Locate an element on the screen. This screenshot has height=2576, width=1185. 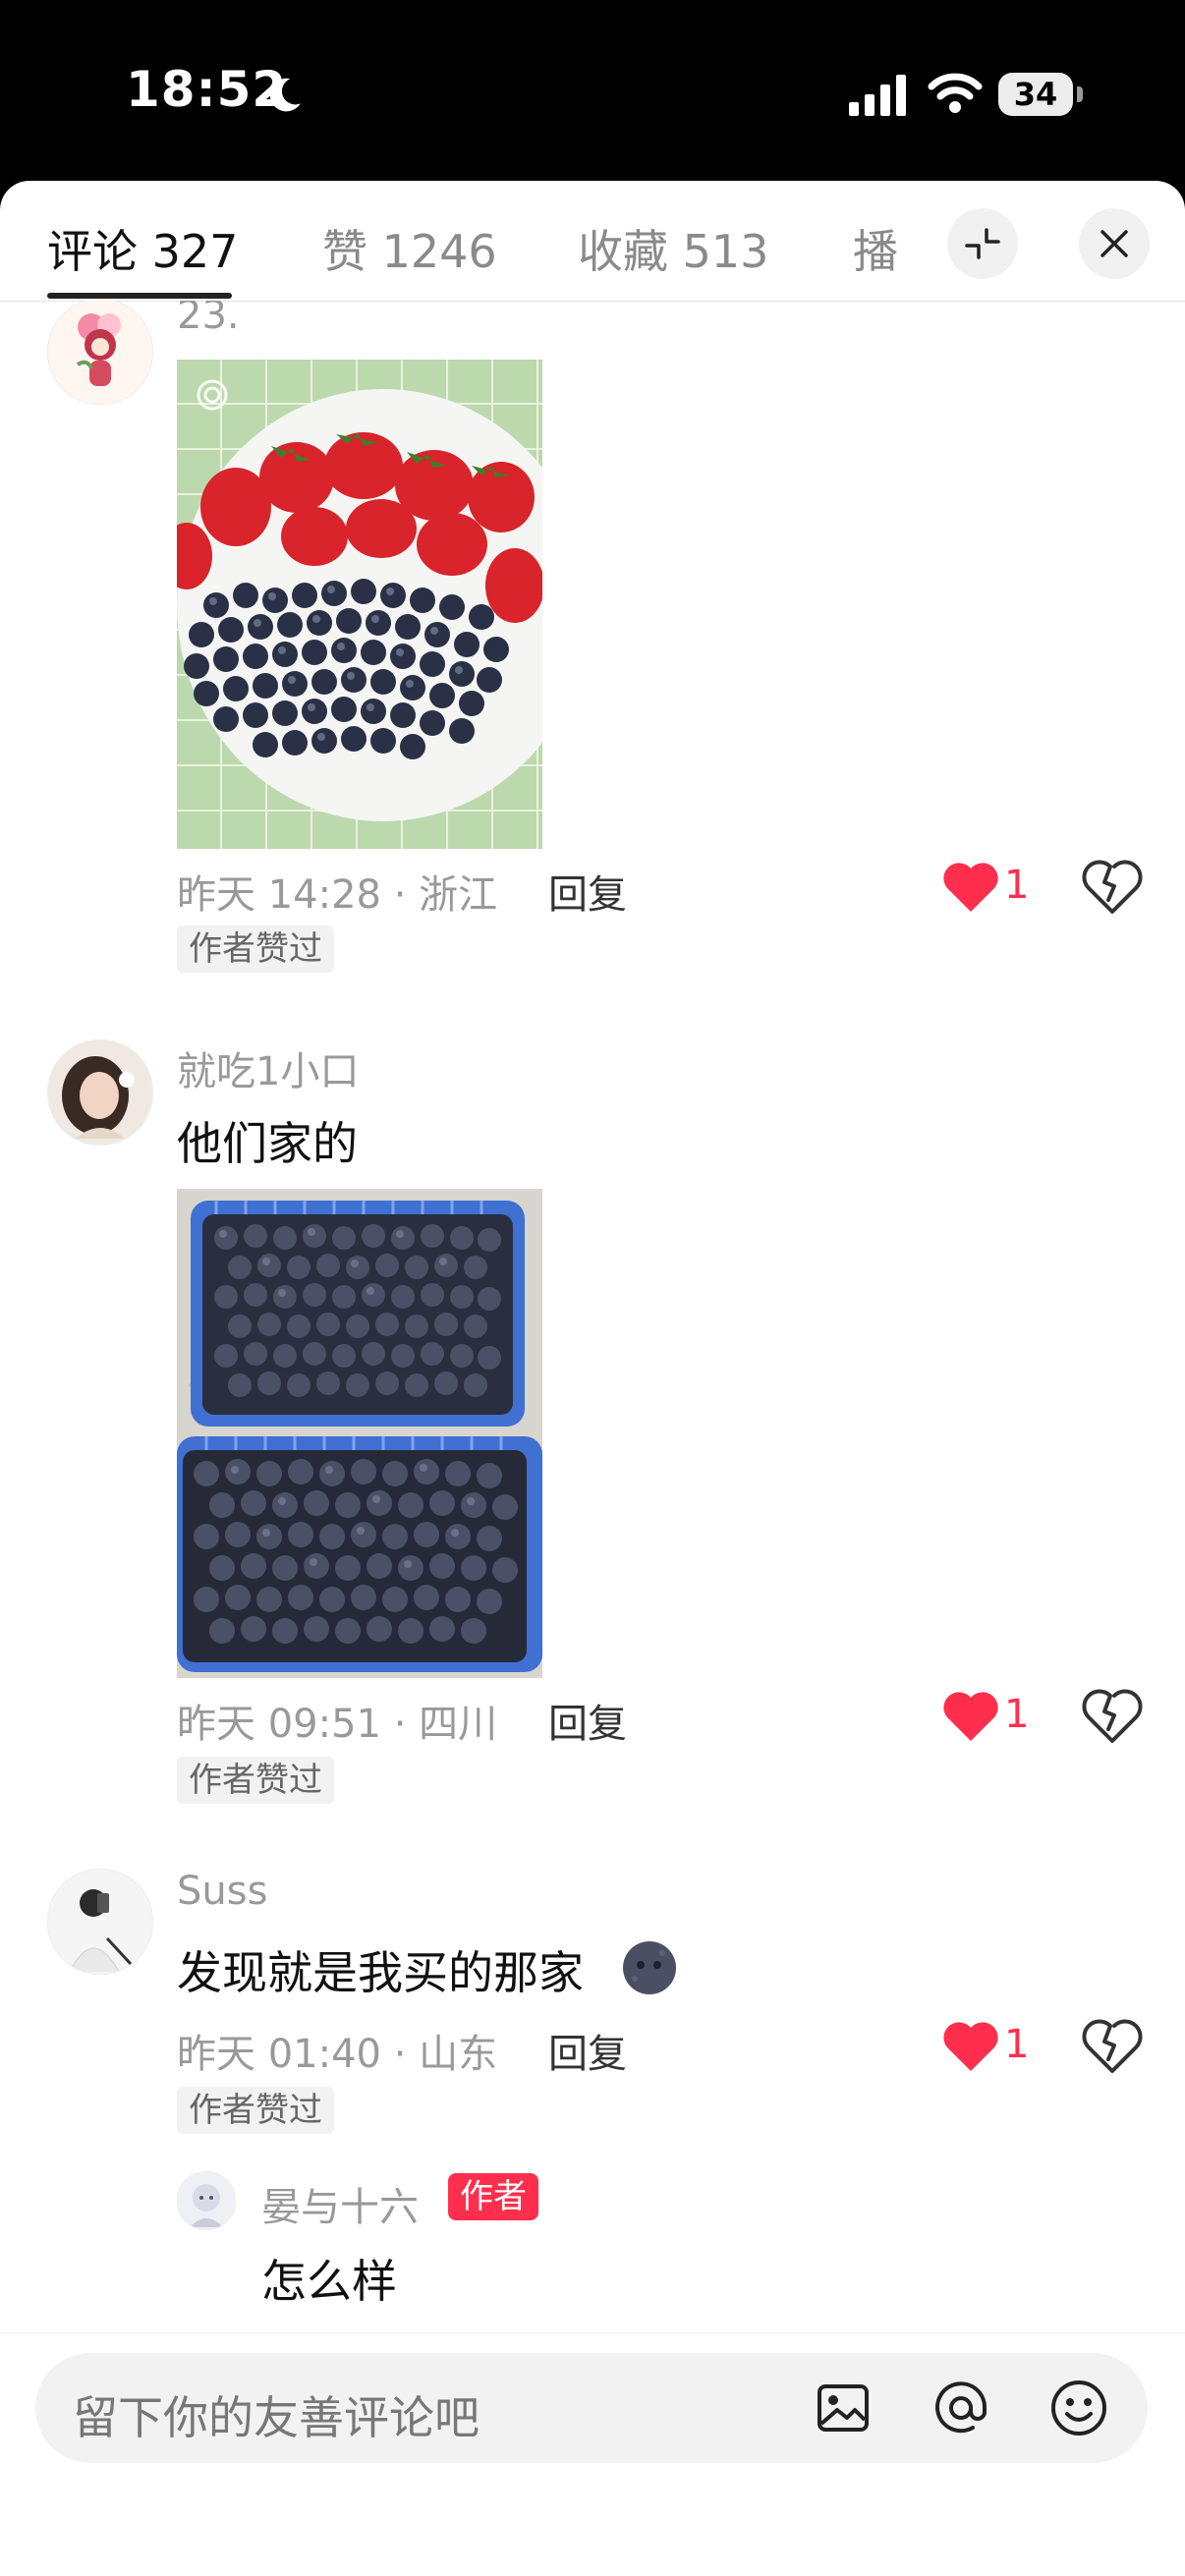
comment-input-bar: 留下你的友善评论吧 is located at coordinates (592, 2454).